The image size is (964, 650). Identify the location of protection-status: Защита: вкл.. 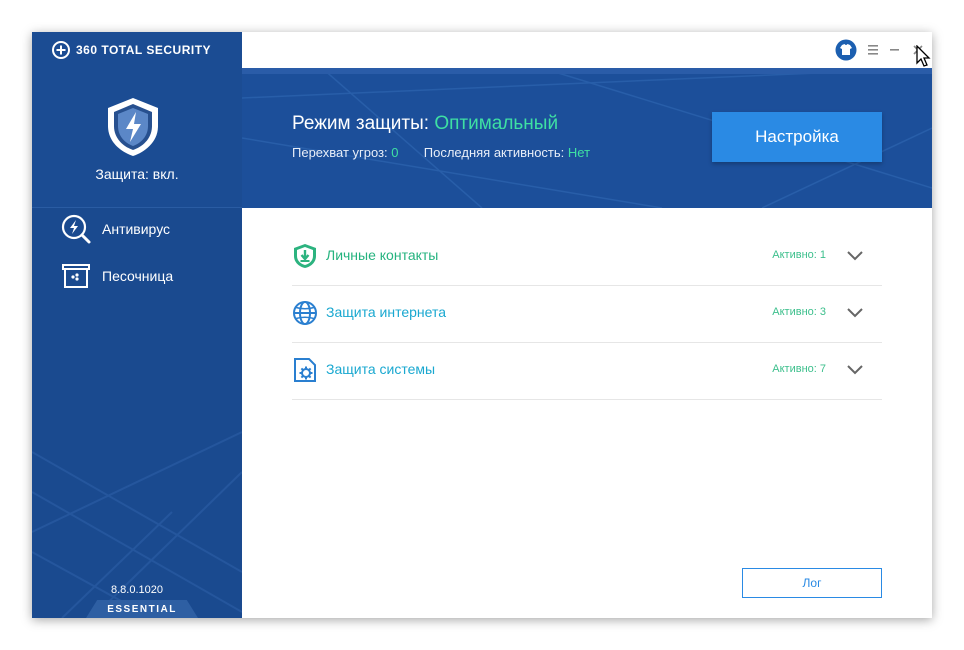
(137, 174).